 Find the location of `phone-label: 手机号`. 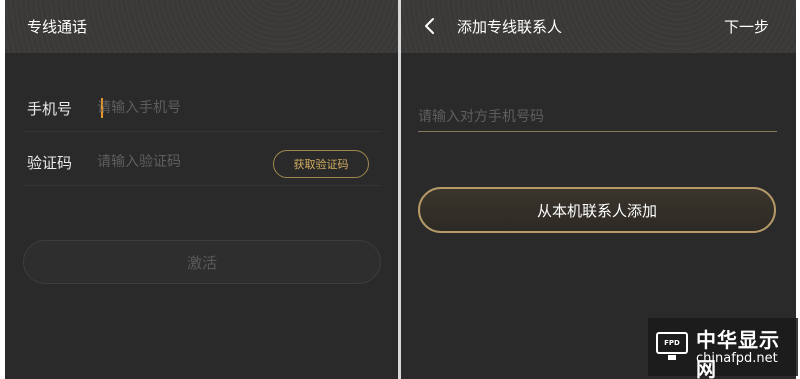

phone-label: 手机号 is located at coordinates (50, 109).